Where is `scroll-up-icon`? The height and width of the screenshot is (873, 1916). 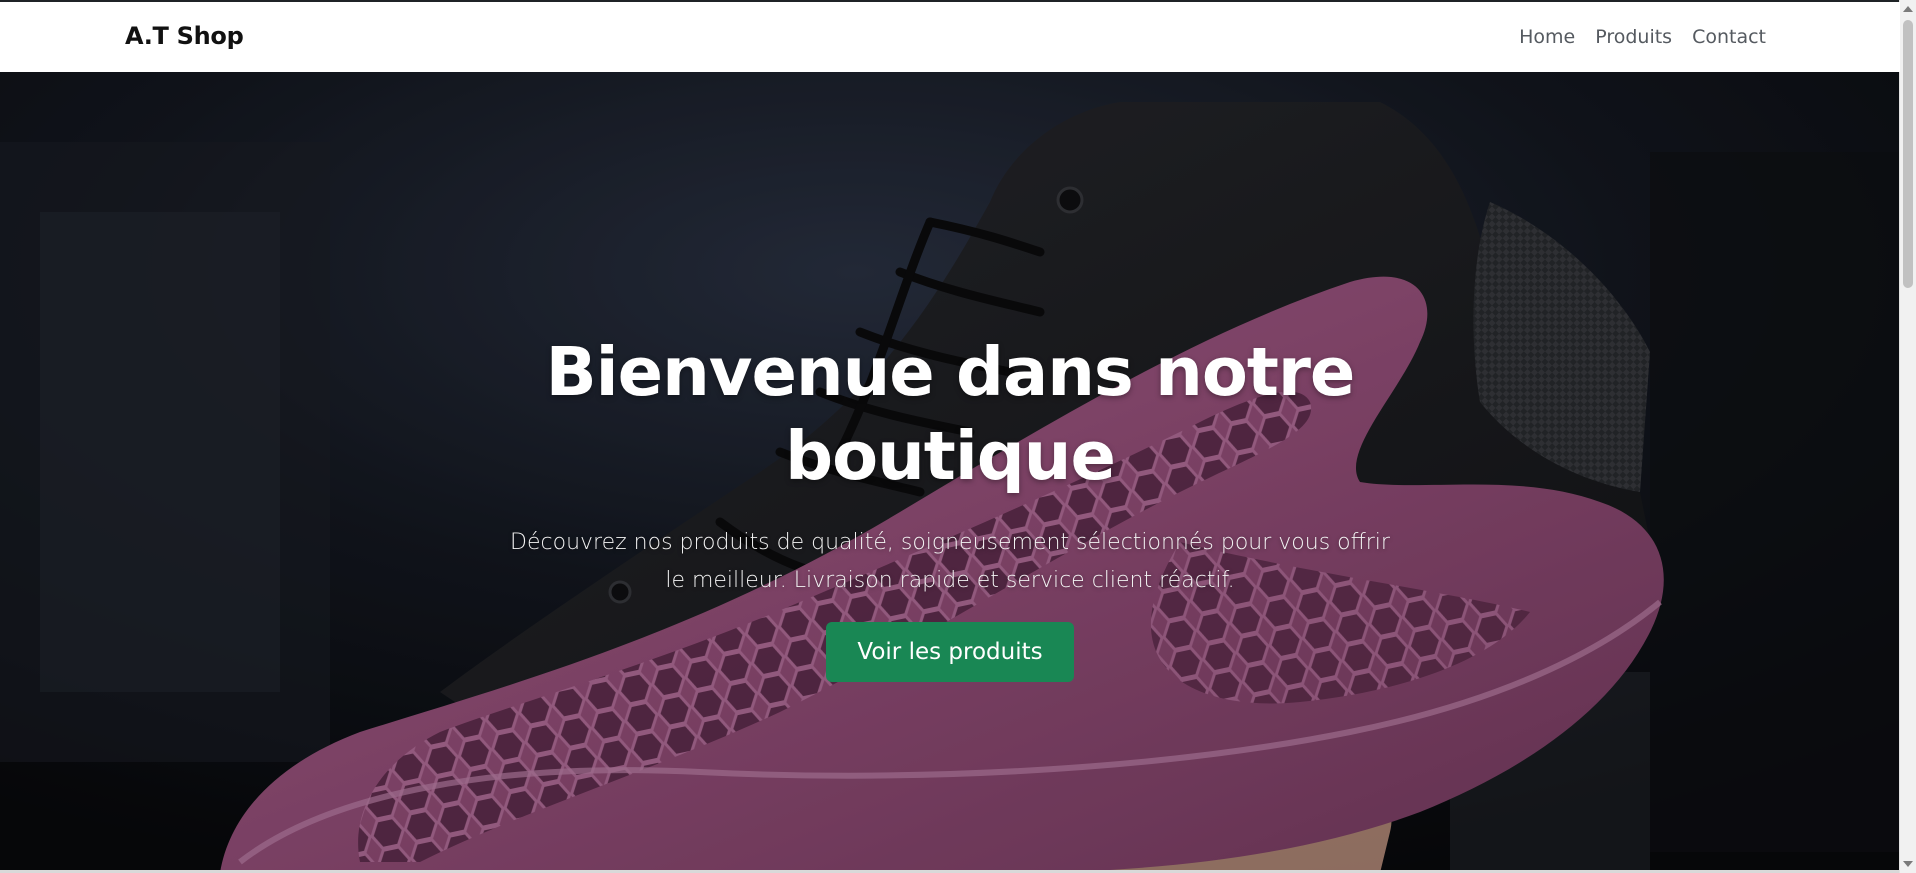
scroll-up-icon is located at coordinates (1908, 9).